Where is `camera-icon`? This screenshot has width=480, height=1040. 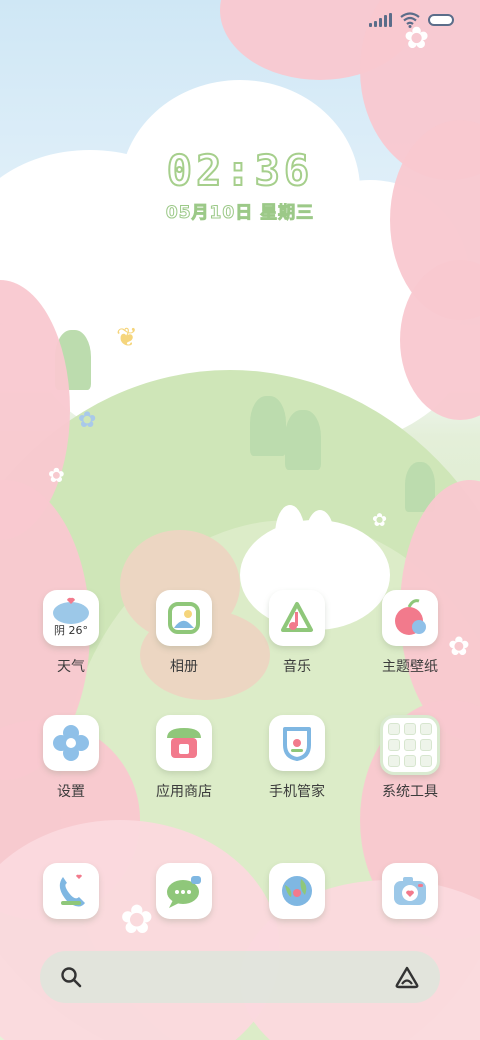 camera-icon is located at coordinates (410, 891).